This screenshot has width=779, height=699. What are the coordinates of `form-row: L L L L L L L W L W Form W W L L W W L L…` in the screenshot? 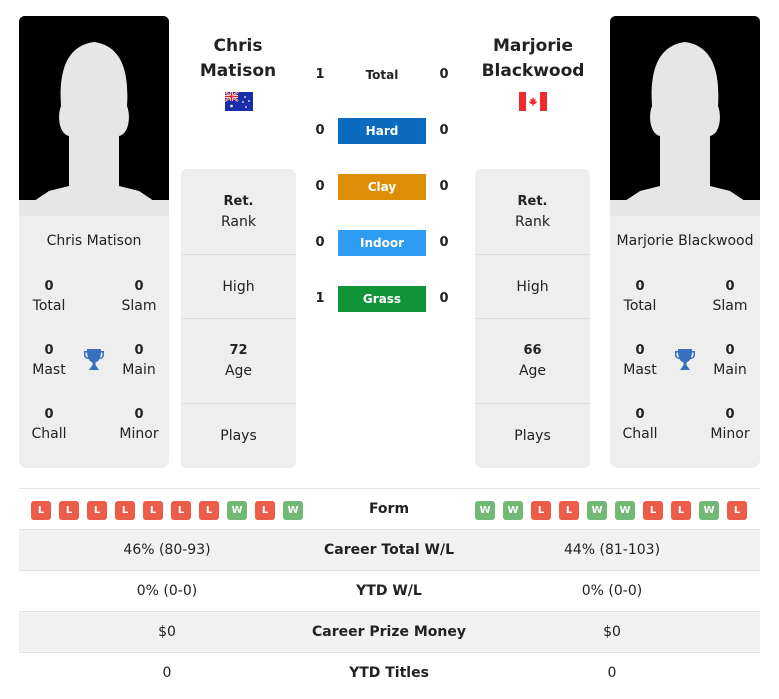 It's located at (389, 508).